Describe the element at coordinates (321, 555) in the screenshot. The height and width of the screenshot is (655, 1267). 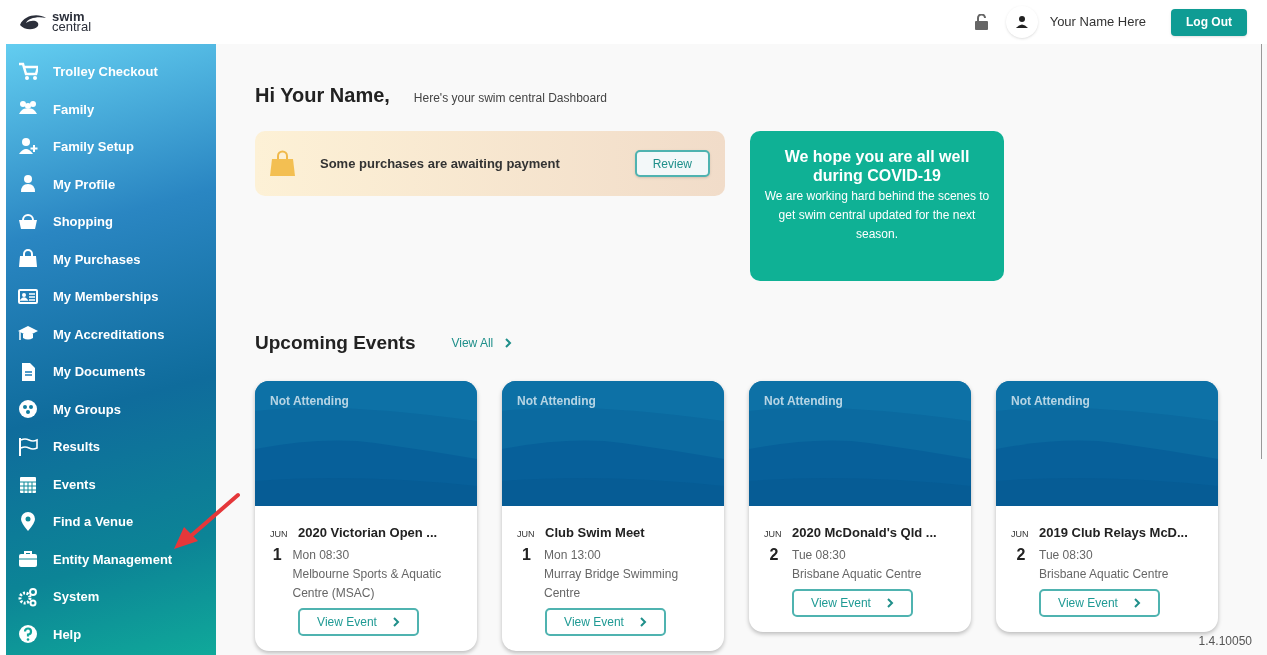
I see `event-time: Mon 08:30` at that location.